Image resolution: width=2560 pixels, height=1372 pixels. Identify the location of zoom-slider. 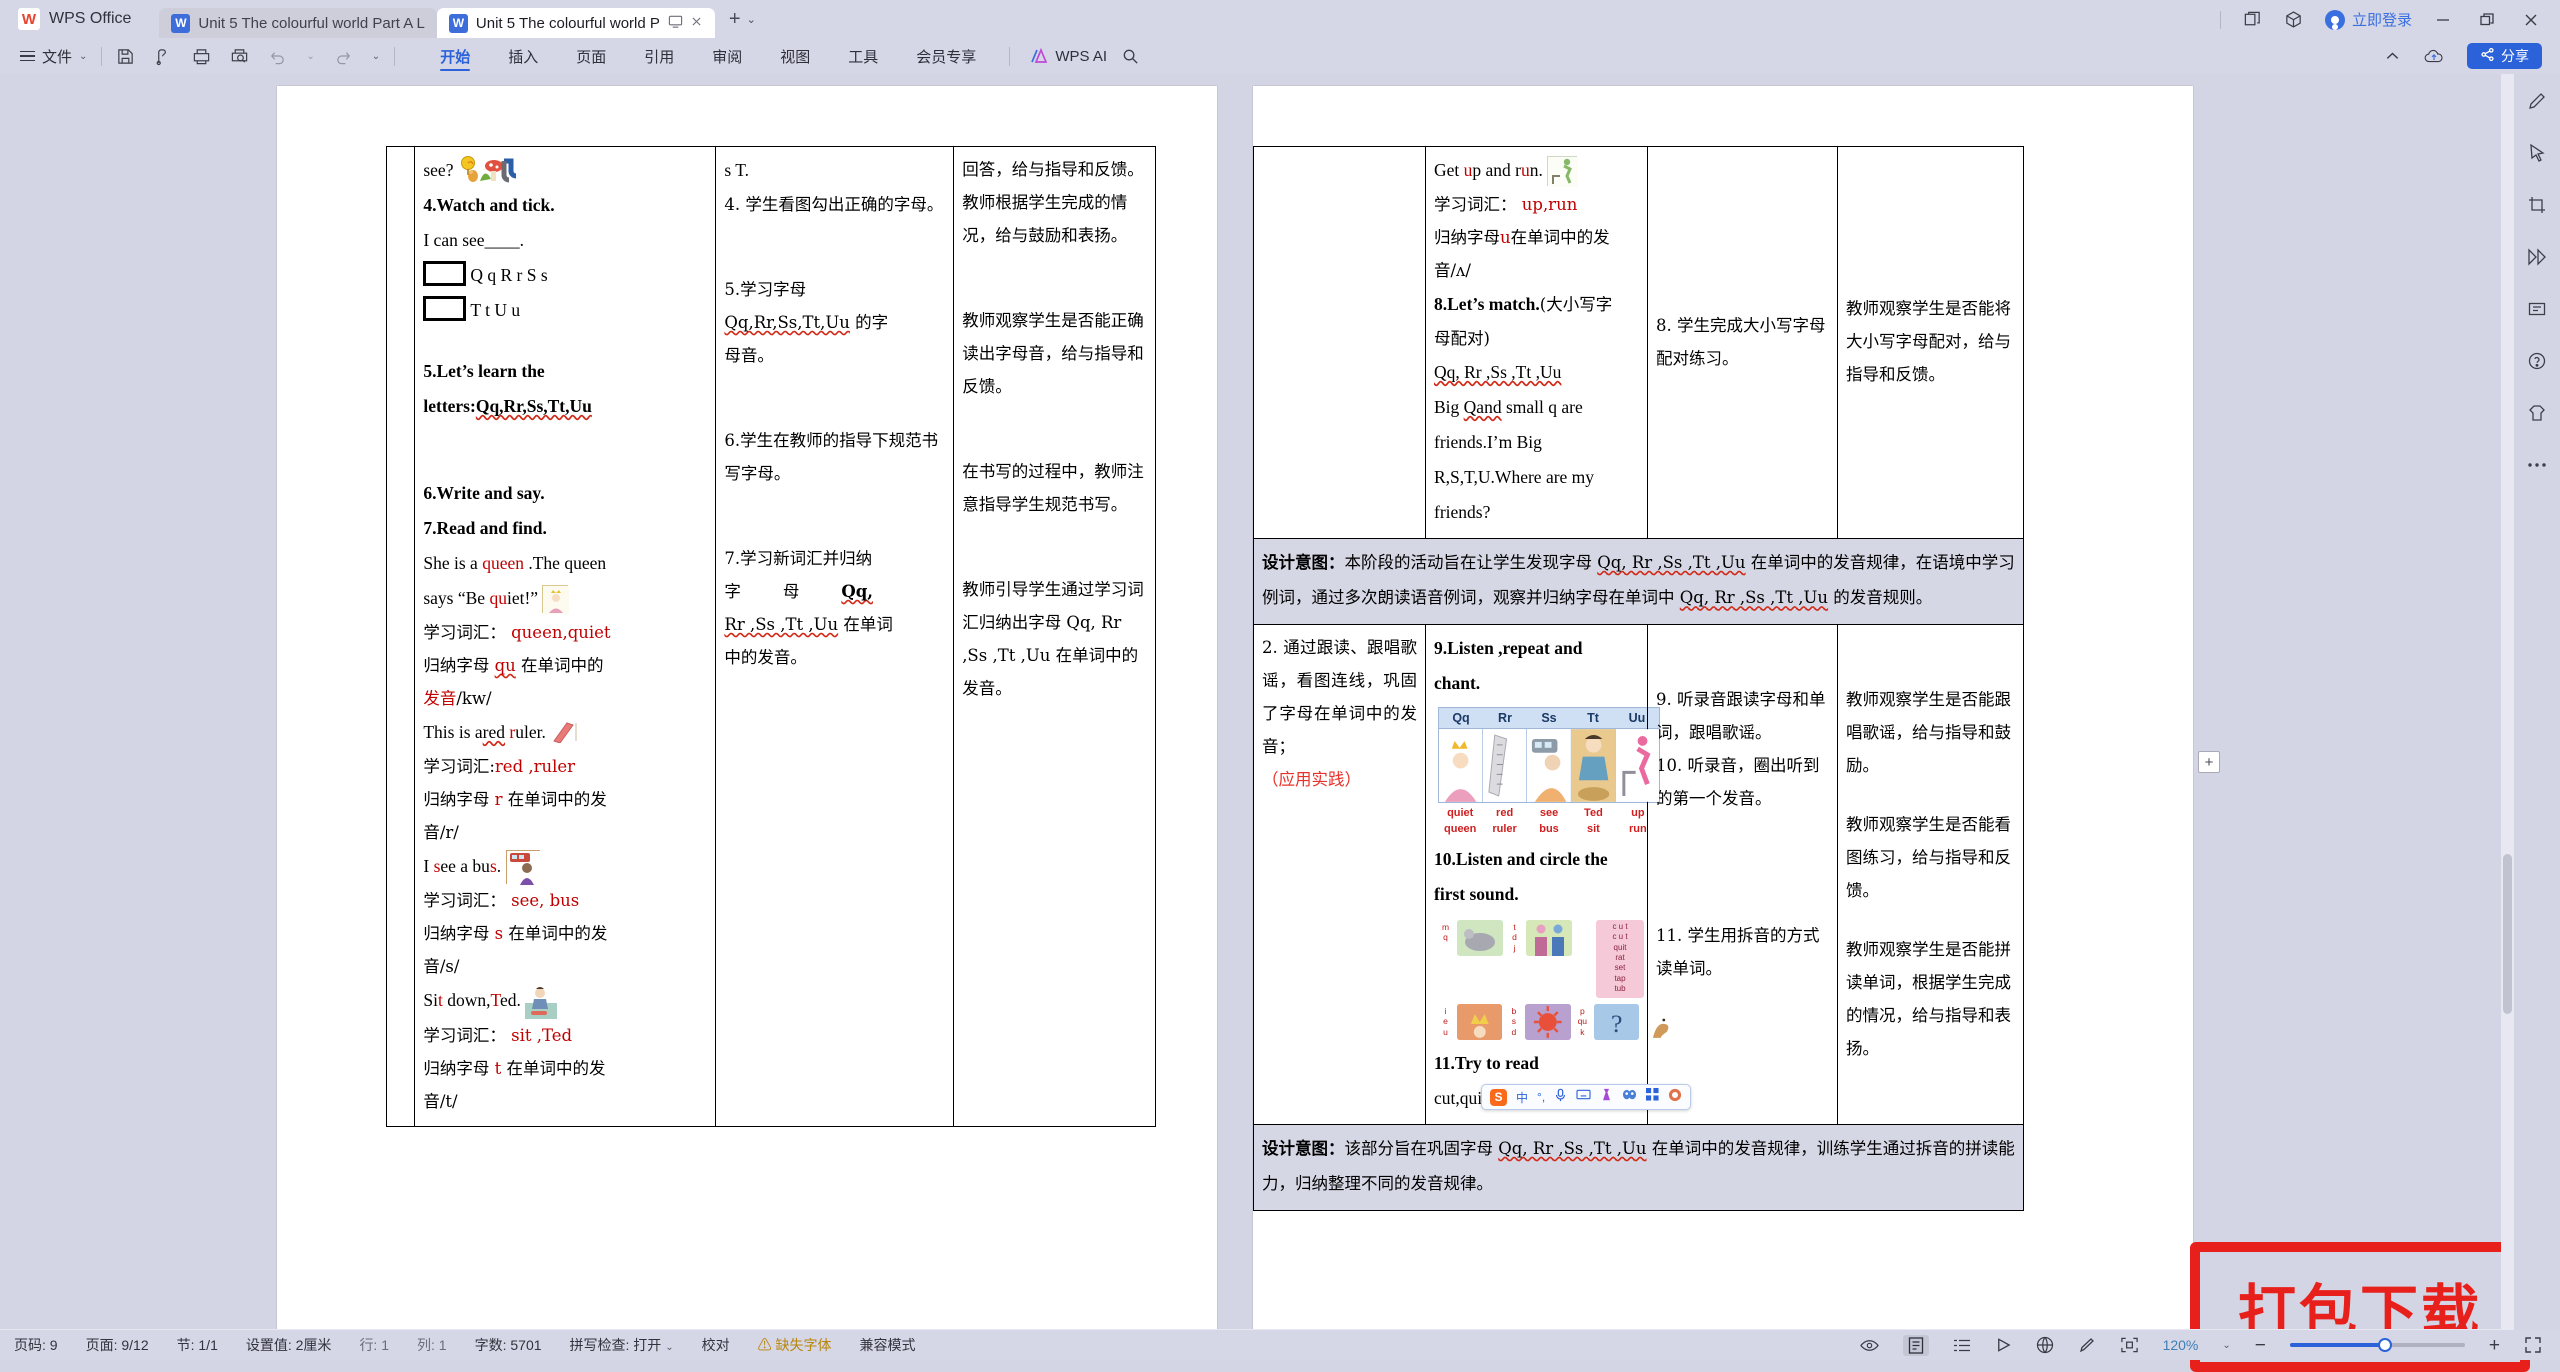
(2377, 1345).